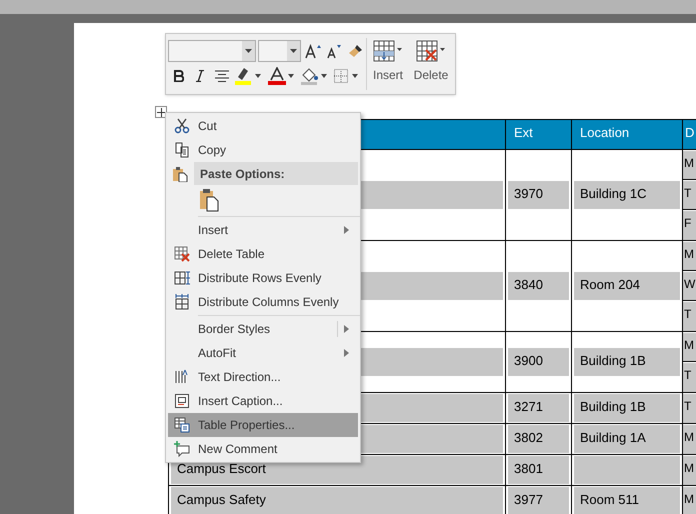 This screenshot has height=514, width=696. I want to click on grow-font-icon, so click(312, 51).